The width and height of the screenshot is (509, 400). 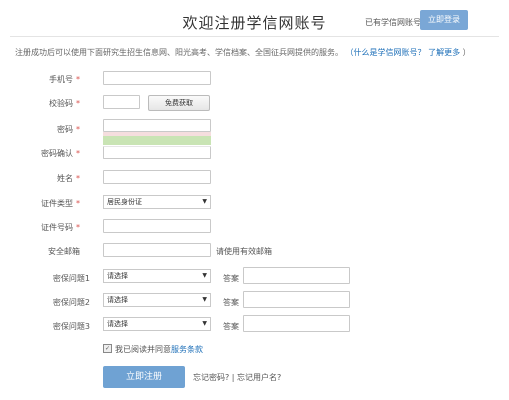 I want to click on email-note: 请使用有效邮箱, so click(x=244, y=251).